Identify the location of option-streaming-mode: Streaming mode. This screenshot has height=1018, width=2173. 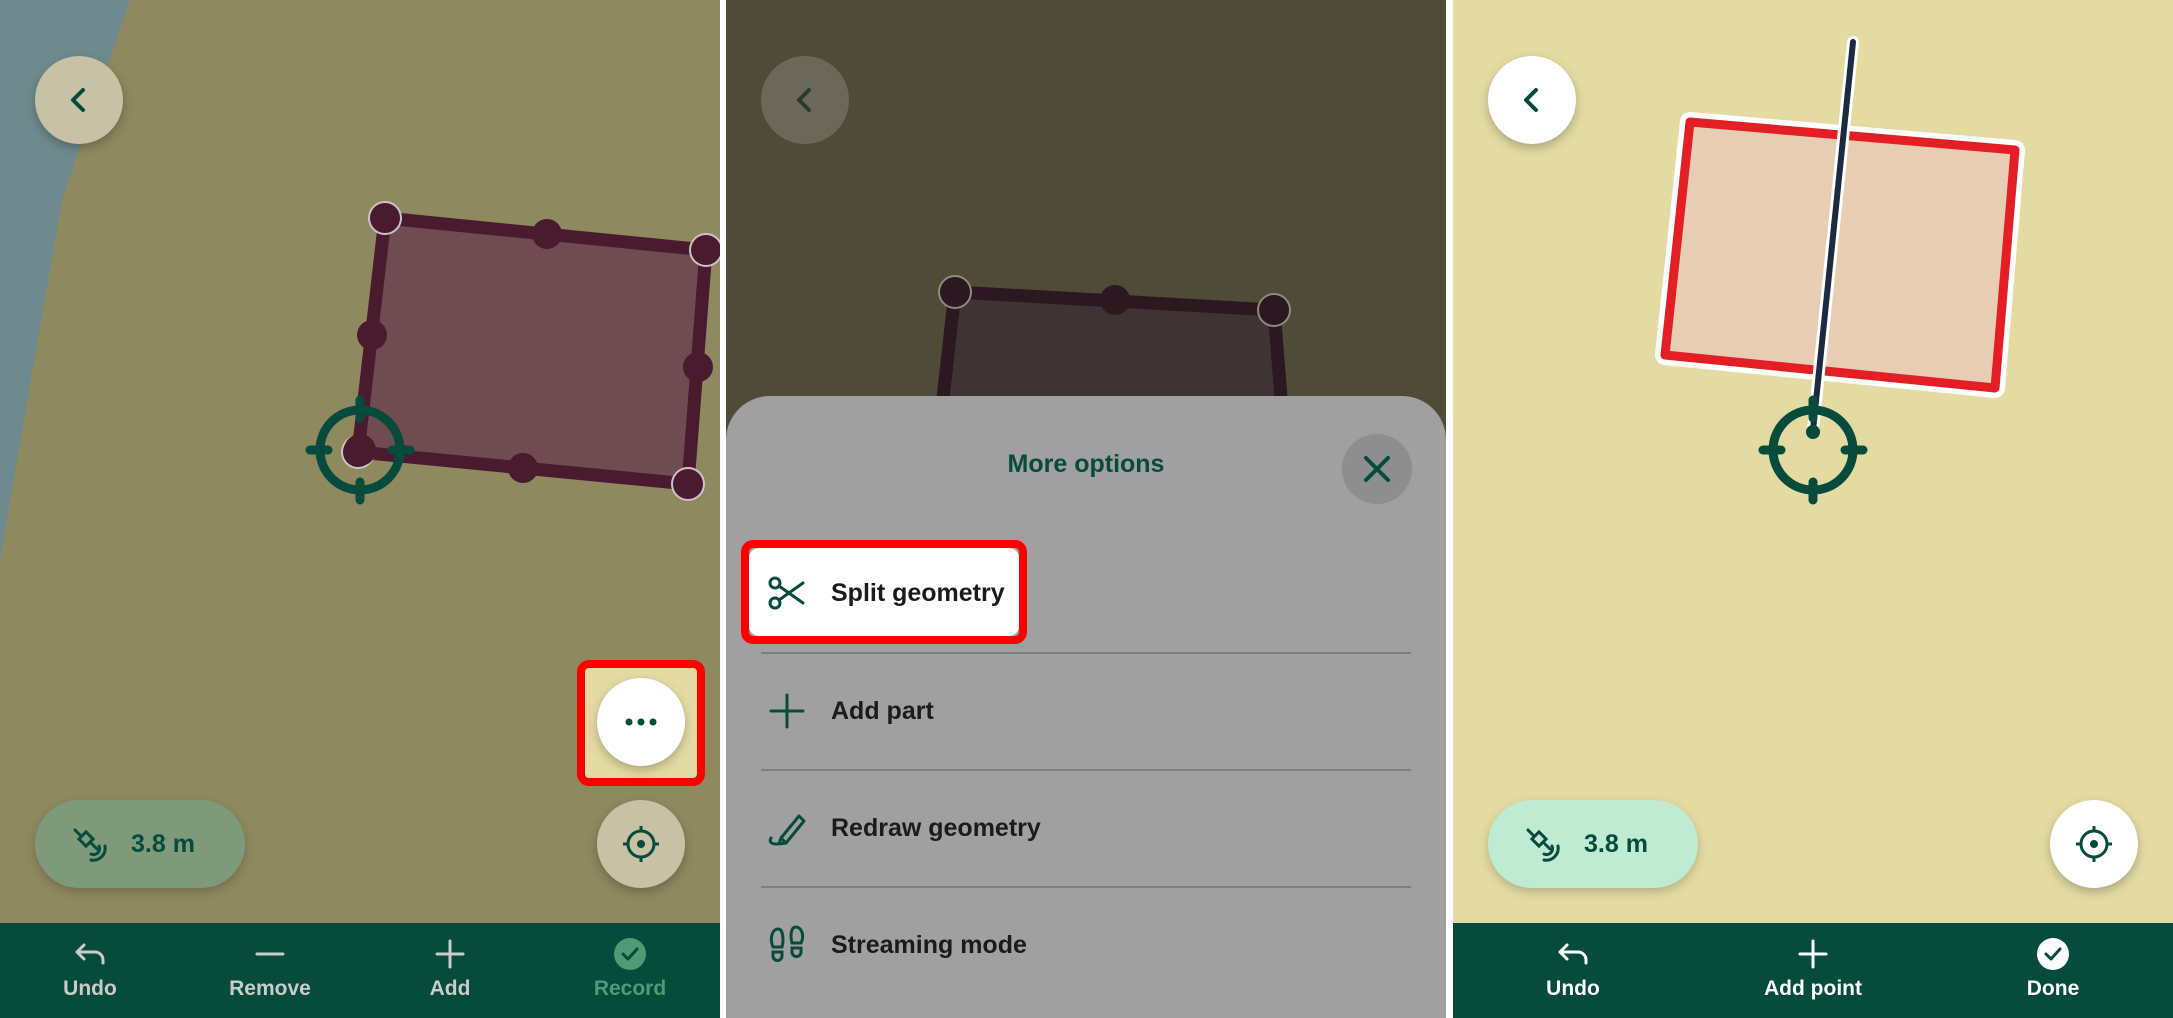
(1086, 945).